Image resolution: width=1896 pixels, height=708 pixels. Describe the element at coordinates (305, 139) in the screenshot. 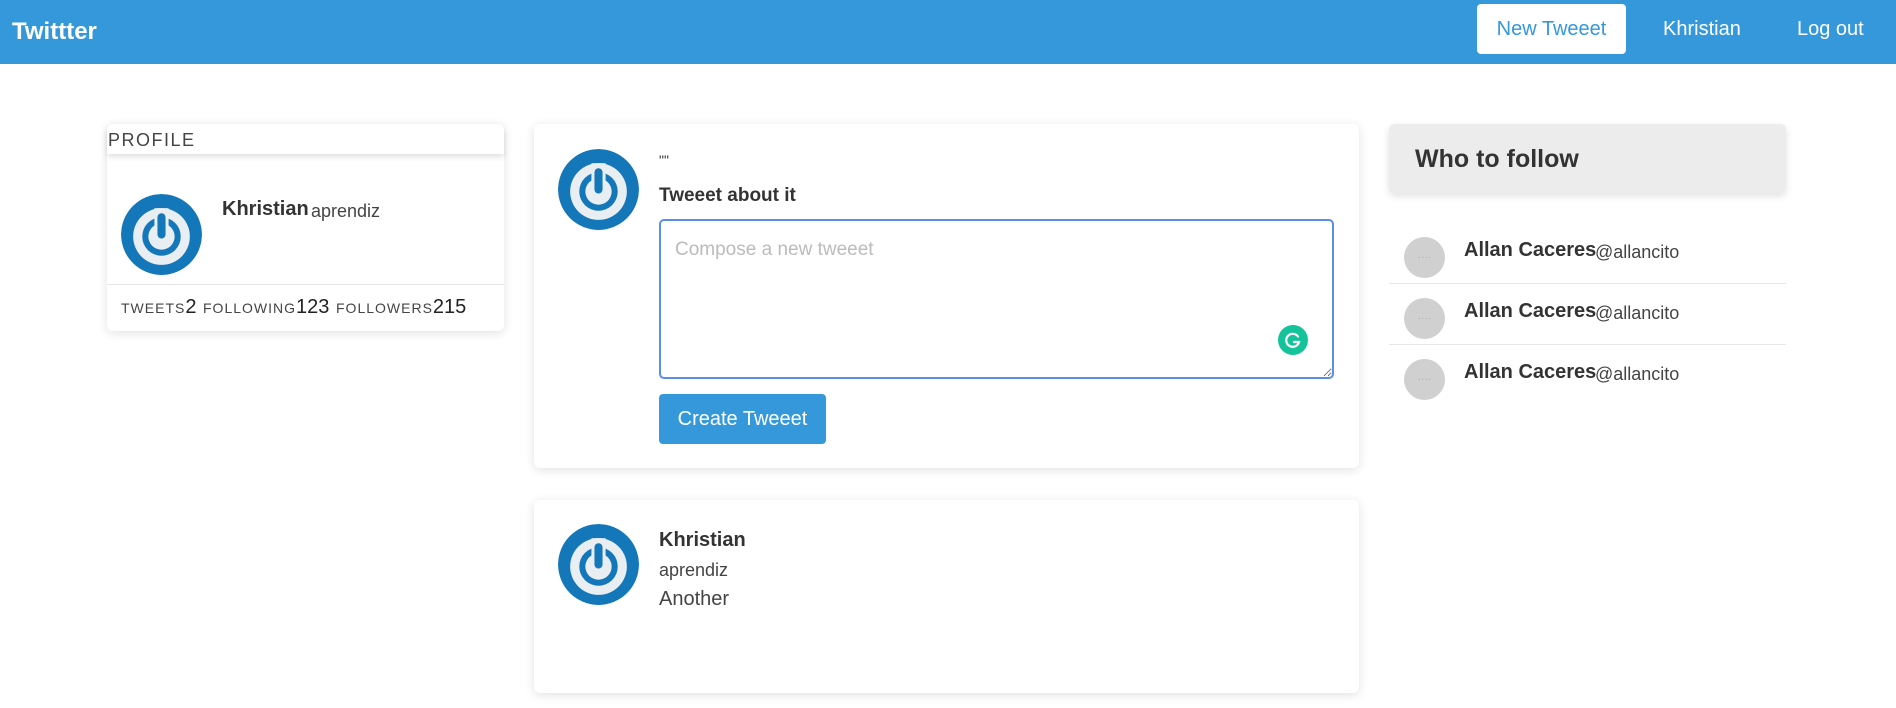

I see `profile-card-header: PROFILE` at that location.